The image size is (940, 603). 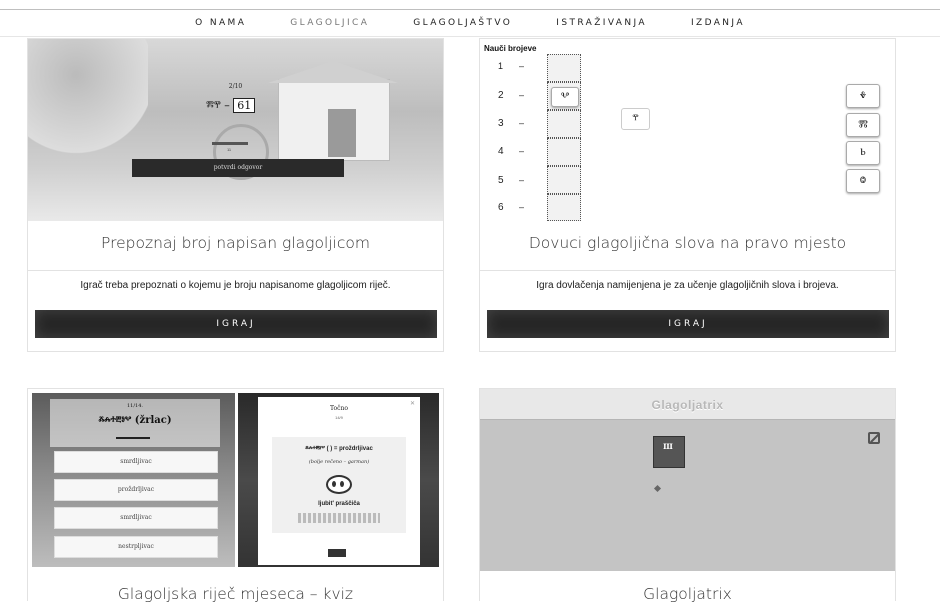 What do you see at coordinates (601, 23) in the screenshot?
I see `nav-item-istrazivanja: ISTRAŽIVANJA` at bounding box center [601, 23].